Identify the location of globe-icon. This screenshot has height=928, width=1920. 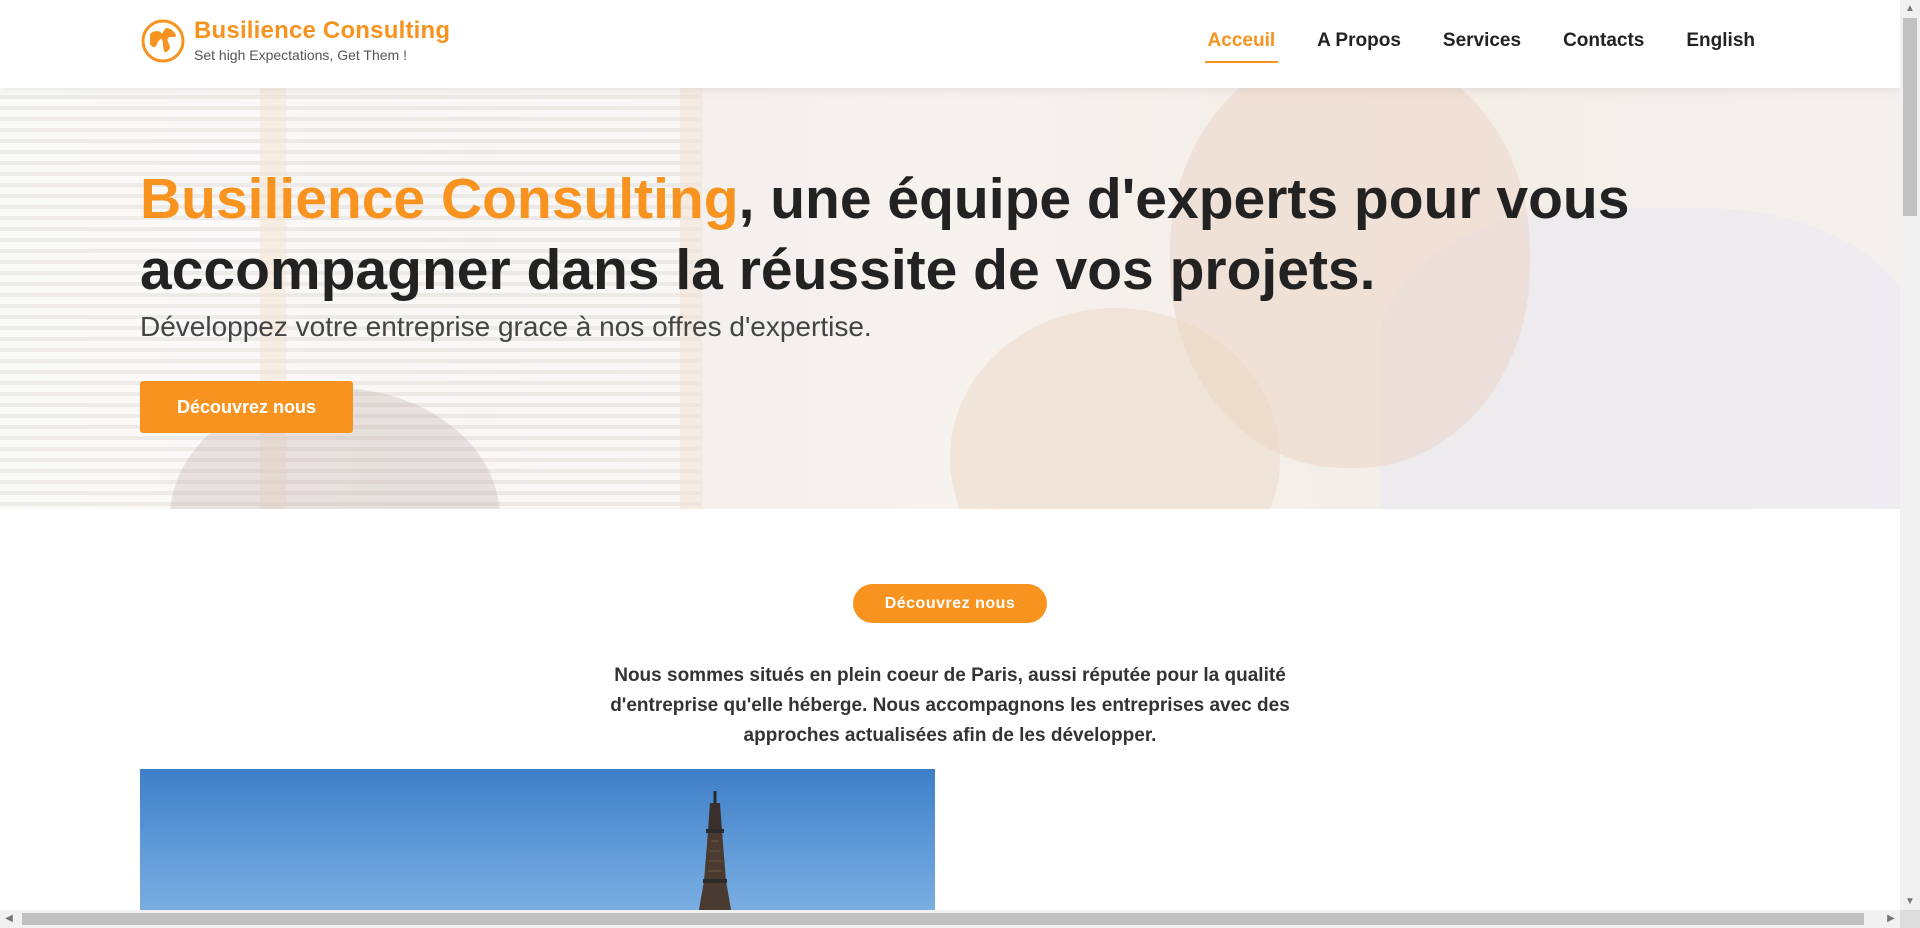
(163, 41).